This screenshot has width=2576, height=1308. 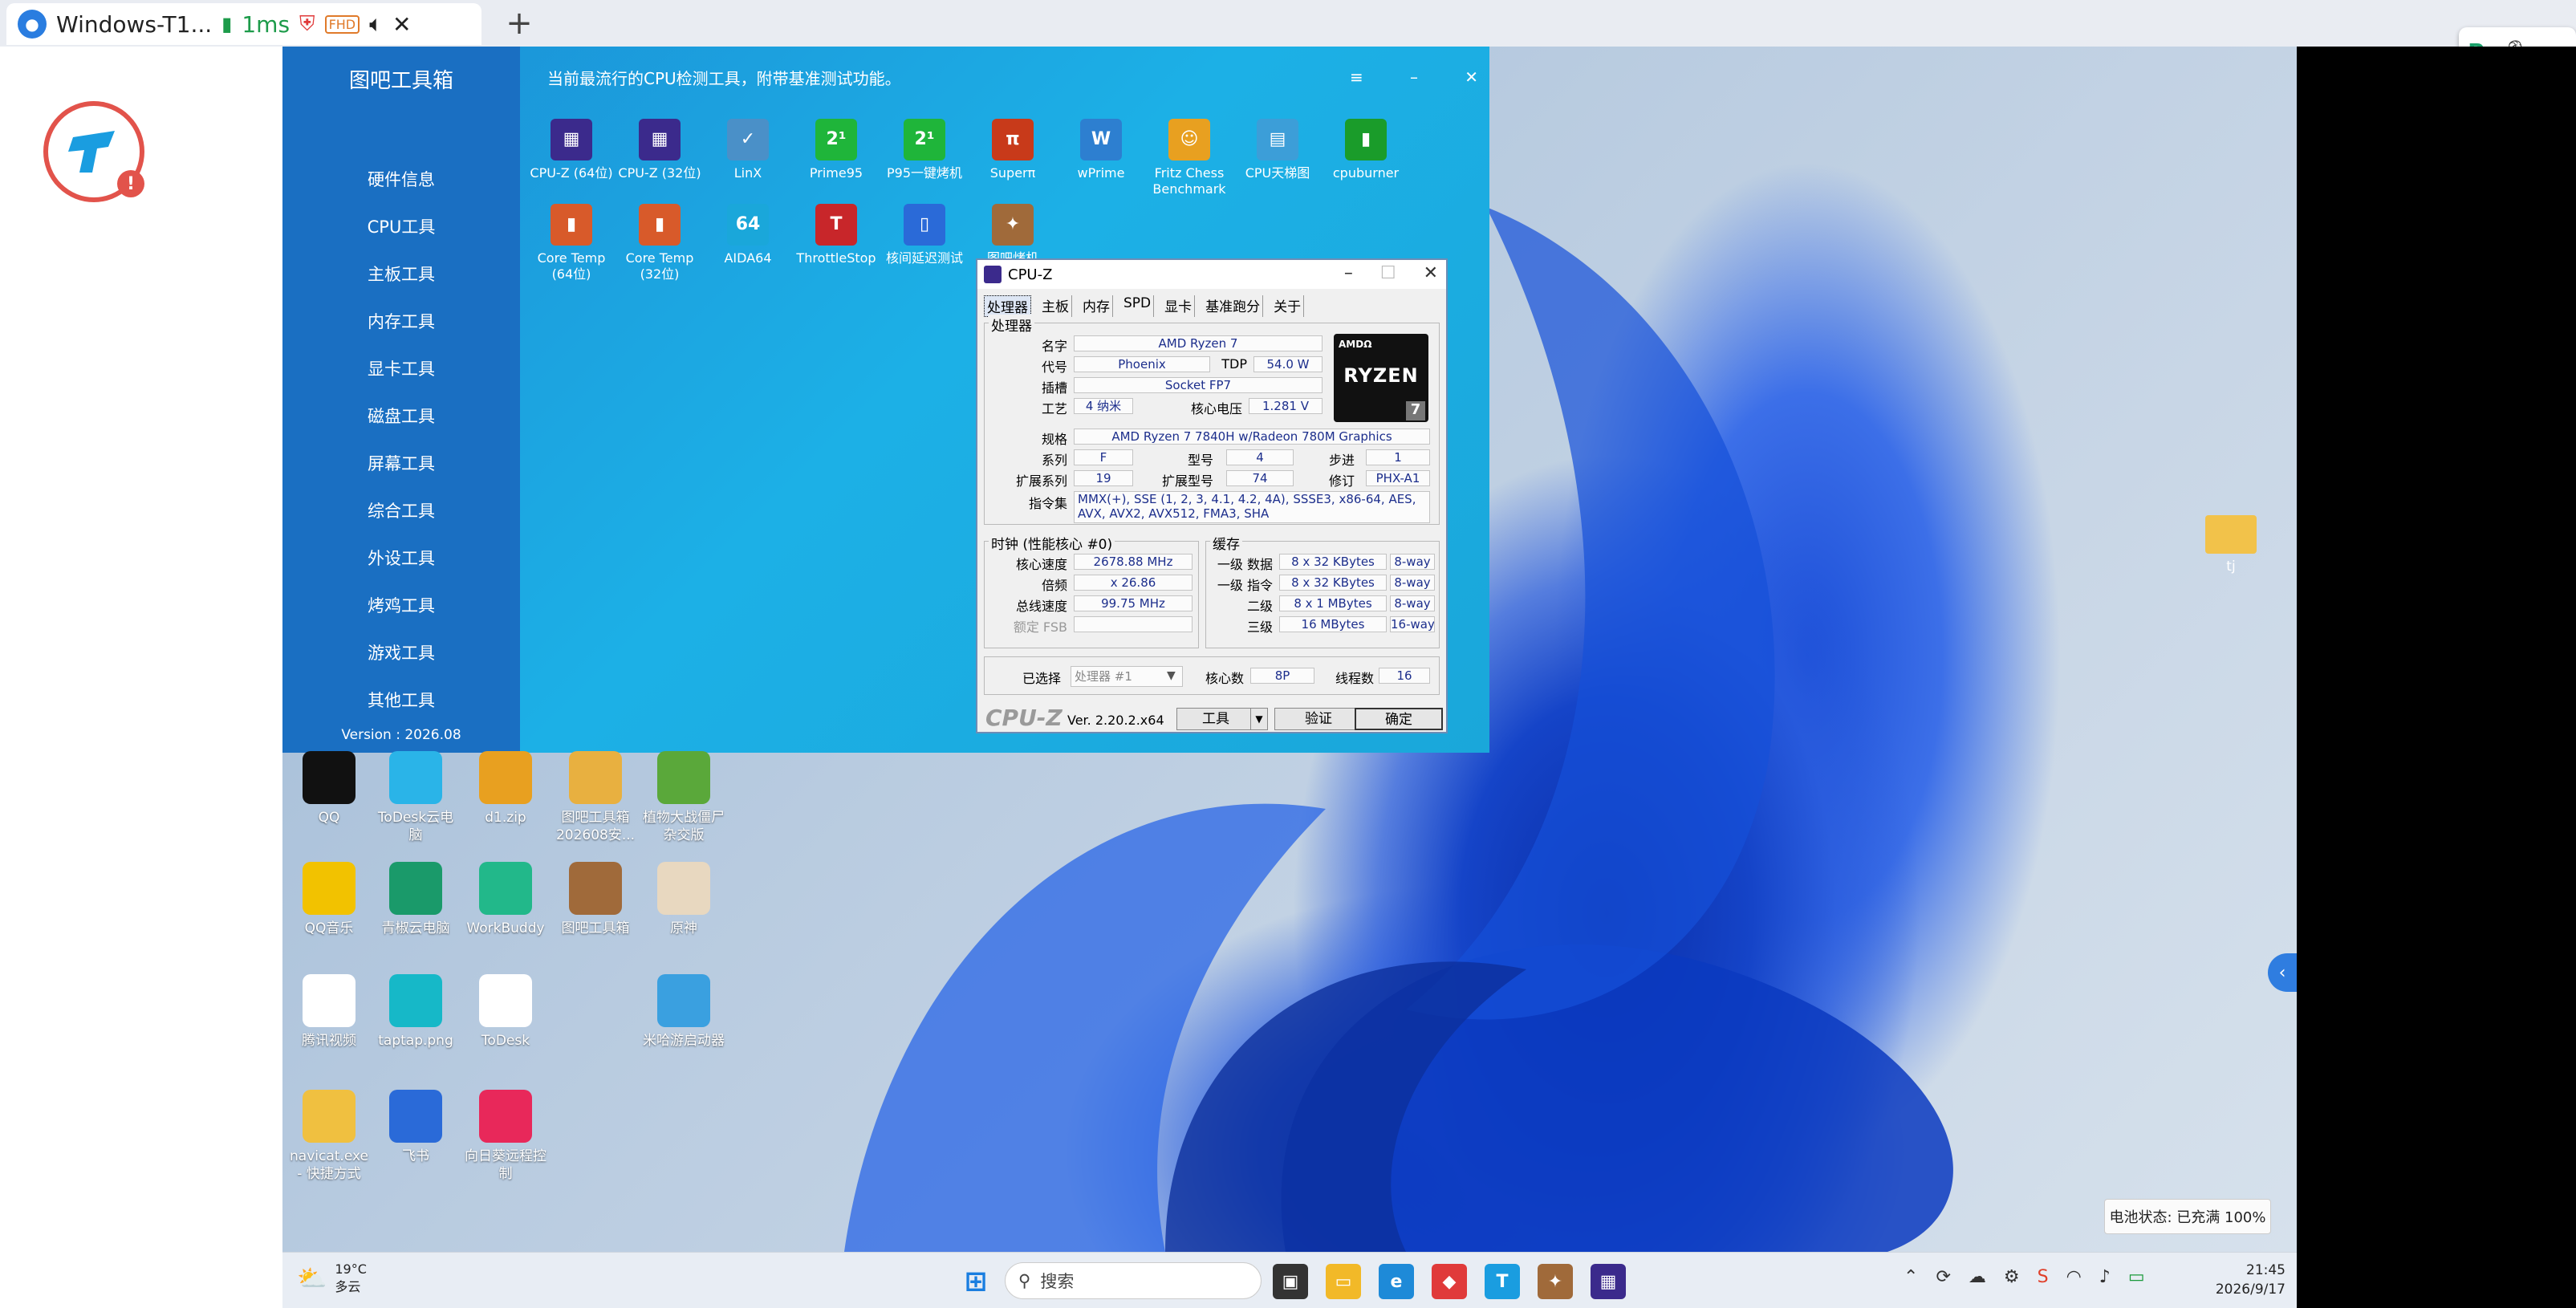 I want to click on tool-item: 2¹ Prime95, so click(x=836, y=150).